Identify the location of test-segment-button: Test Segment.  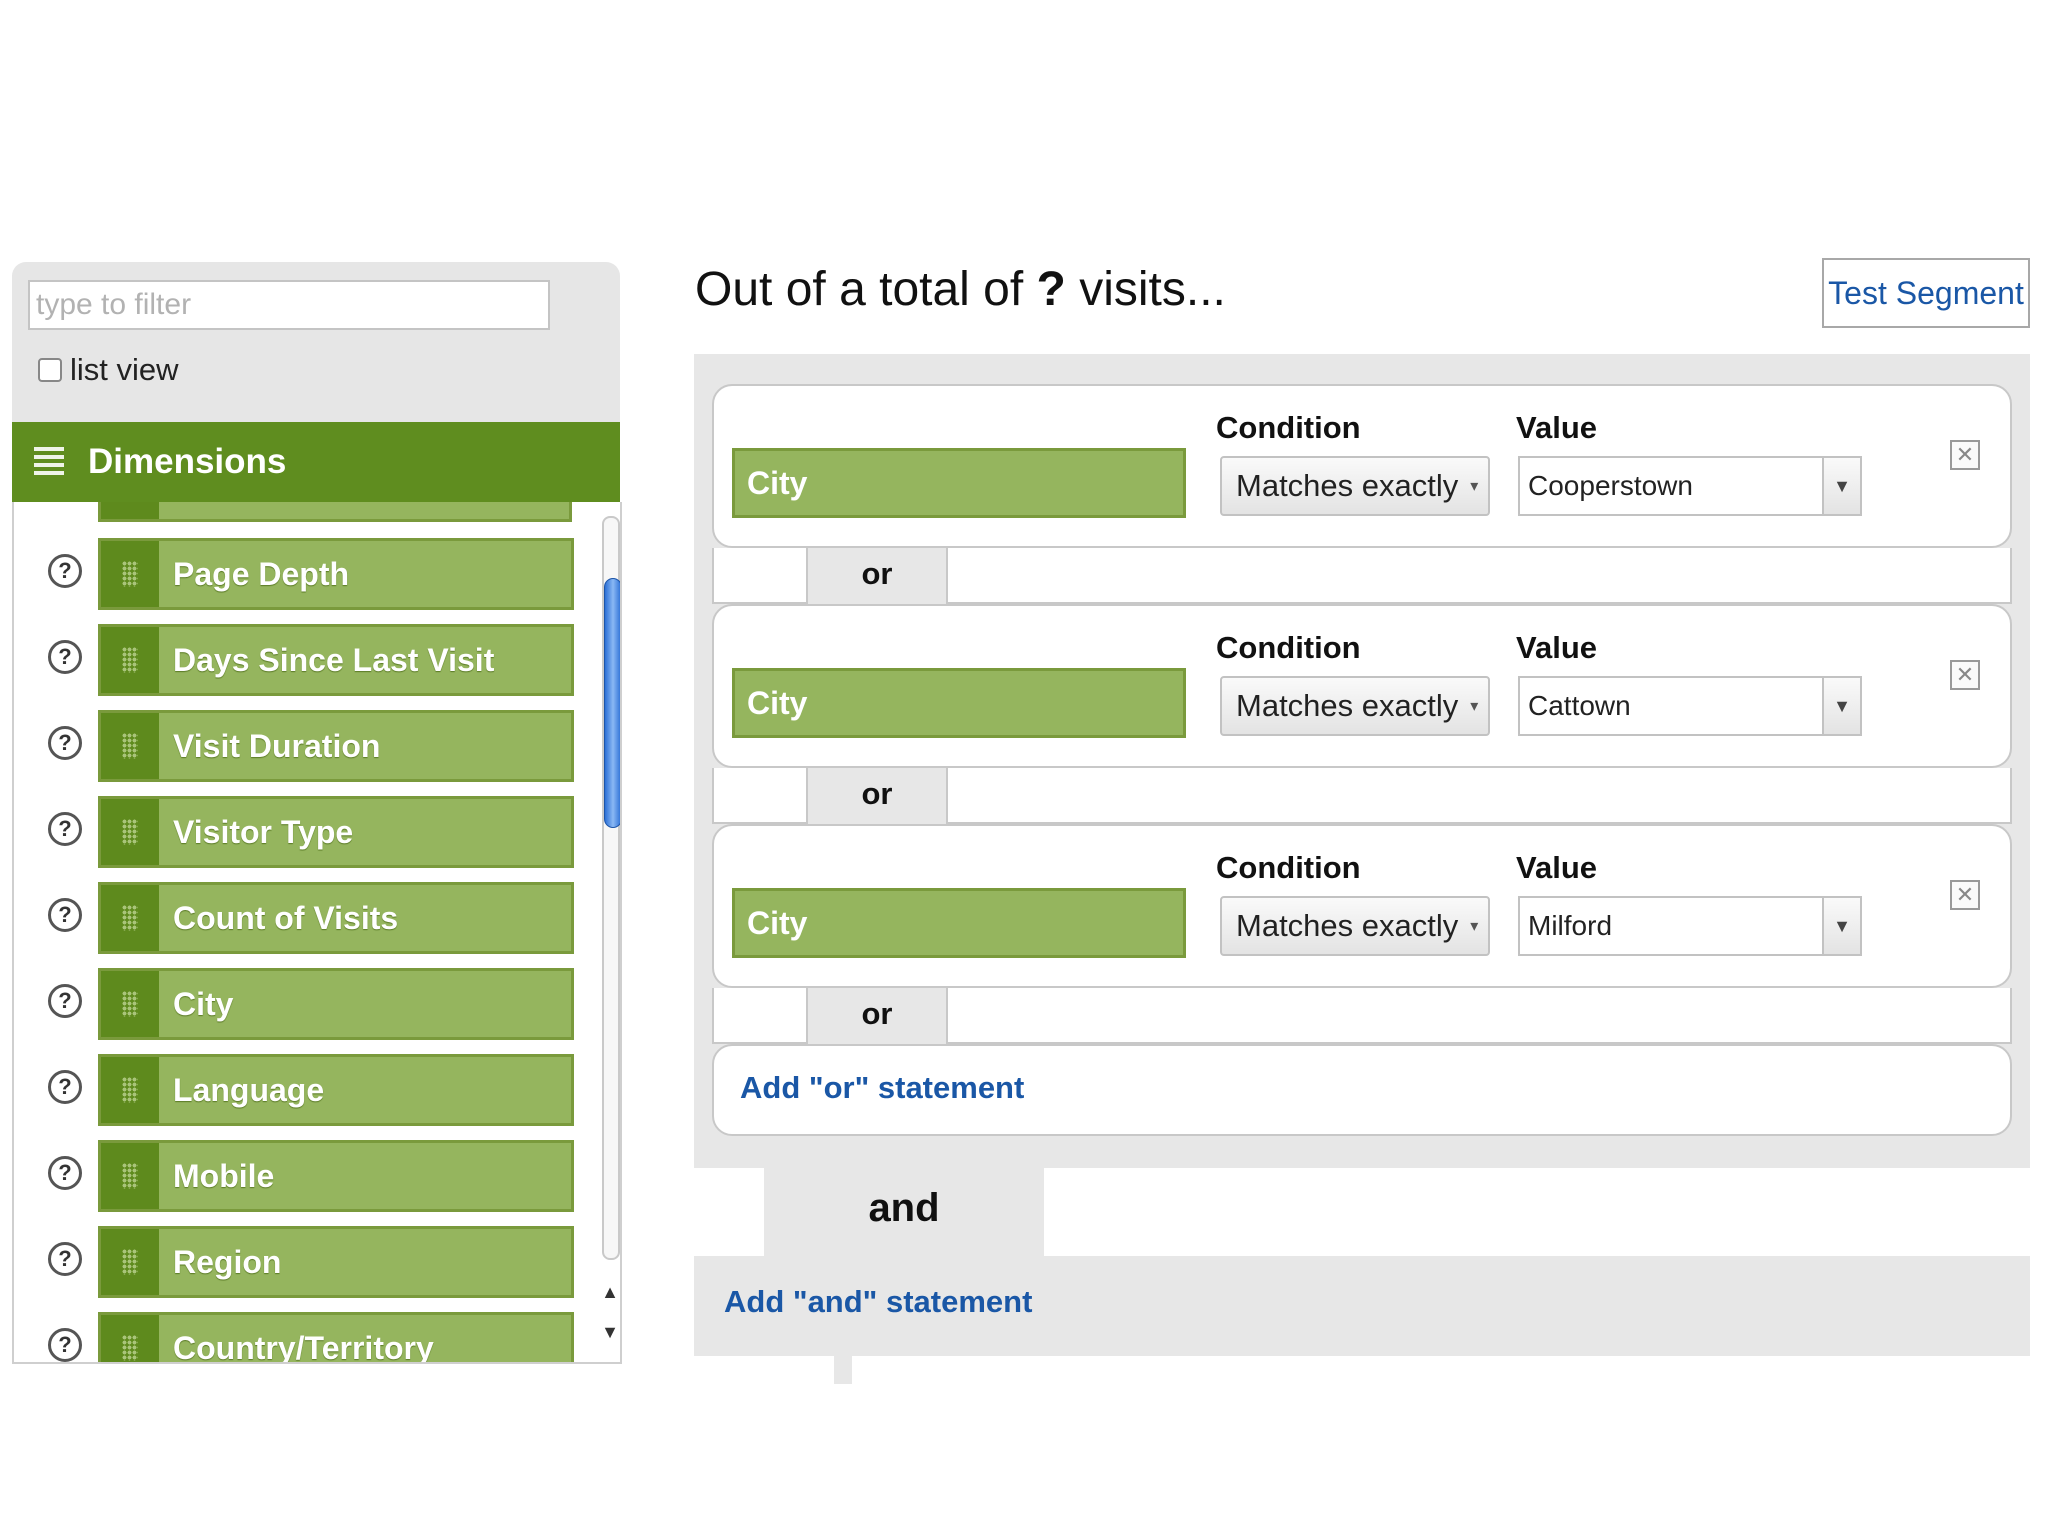
(1926, 293).